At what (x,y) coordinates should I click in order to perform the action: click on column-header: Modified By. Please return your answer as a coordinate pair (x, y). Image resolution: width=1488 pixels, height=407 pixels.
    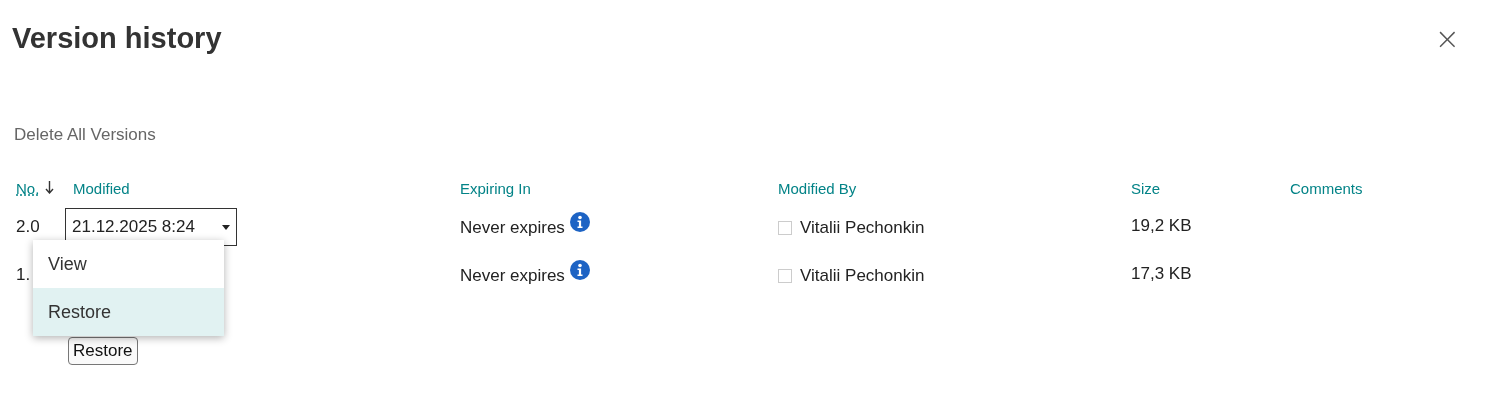
    Looking at the image, I should click on (817, 188).